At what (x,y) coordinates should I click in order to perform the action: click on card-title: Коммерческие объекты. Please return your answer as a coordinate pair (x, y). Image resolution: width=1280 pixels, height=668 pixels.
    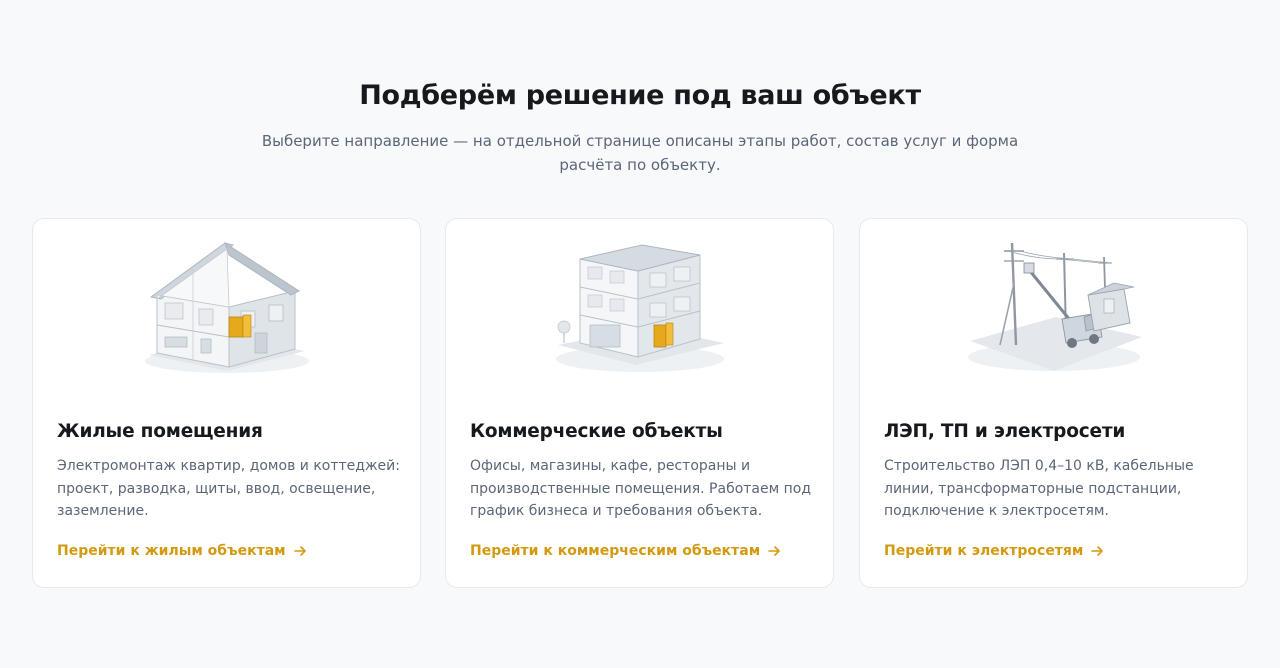
    Looking at the image, I should click on (596, 431).